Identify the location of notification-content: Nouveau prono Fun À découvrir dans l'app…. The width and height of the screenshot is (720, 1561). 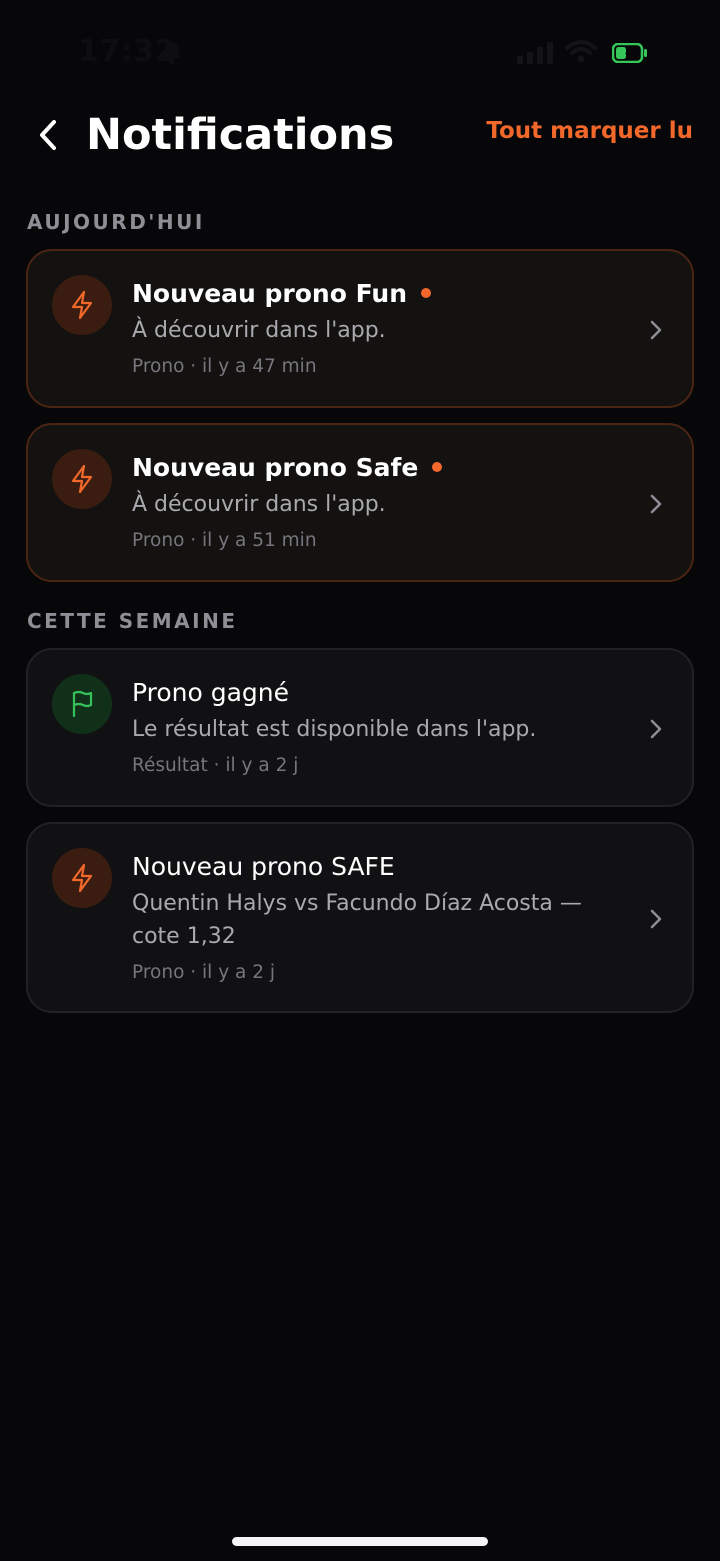
(377, 326).